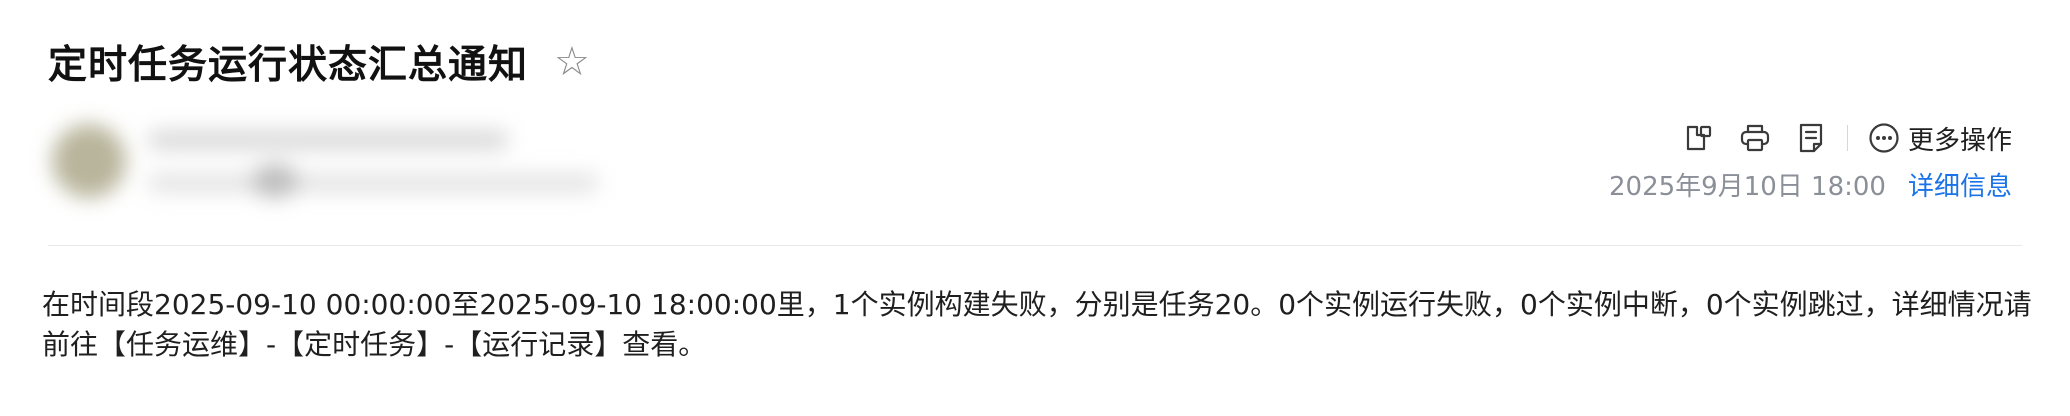 This screenshot has height=416, width=2070. Describe the element at coordinates (1755, 138) in the screenshot. I see `print-icon` at that location.